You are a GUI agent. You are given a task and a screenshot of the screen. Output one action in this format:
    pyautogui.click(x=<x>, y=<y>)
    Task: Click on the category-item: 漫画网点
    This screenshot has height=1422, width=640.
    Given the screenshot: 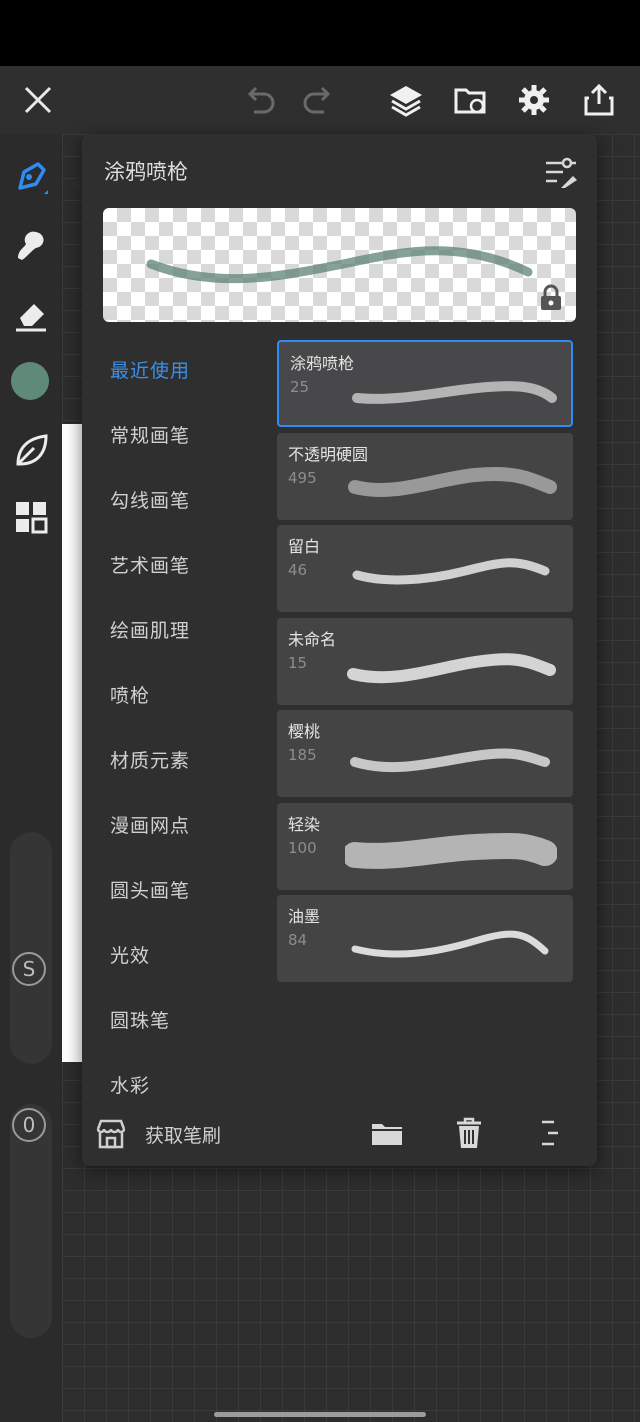 What is the action you would take?
    pyautogui.click(x=150, y=824)
    